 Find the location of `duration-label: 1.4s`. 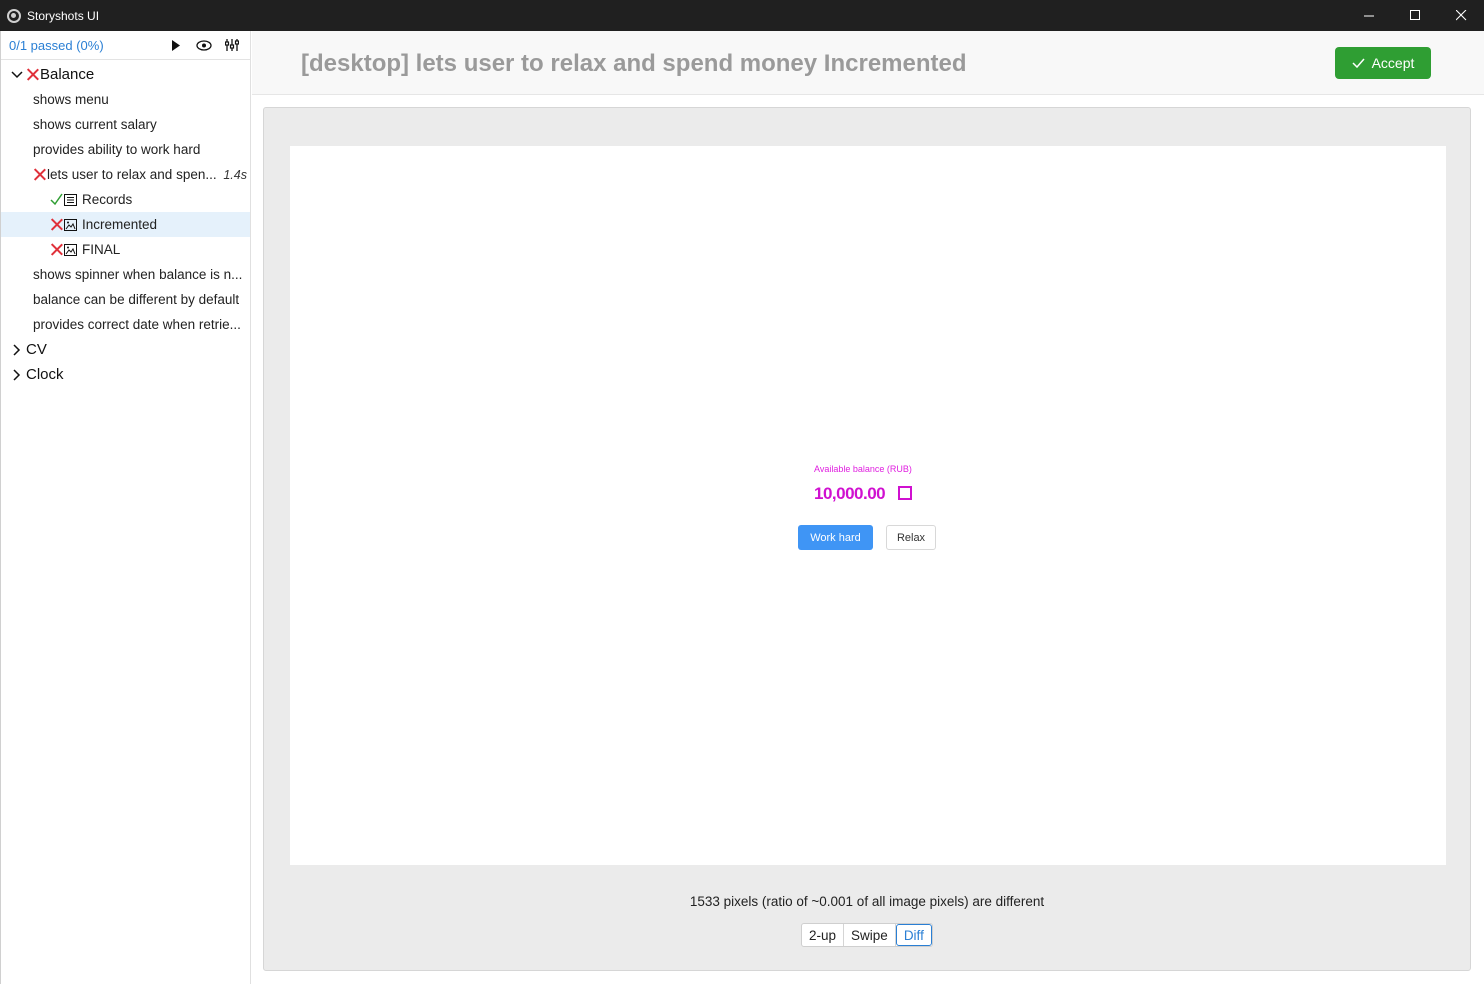

duration-label: 1.4s is located at coordinates (235, 174).